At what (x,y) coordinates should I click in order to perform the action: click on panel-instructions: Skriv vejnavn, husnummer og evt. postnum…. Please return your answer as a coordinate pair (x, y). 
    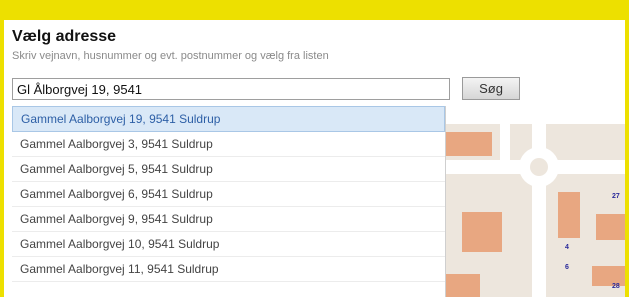
    Looking at the image, I should click on (170, 56).